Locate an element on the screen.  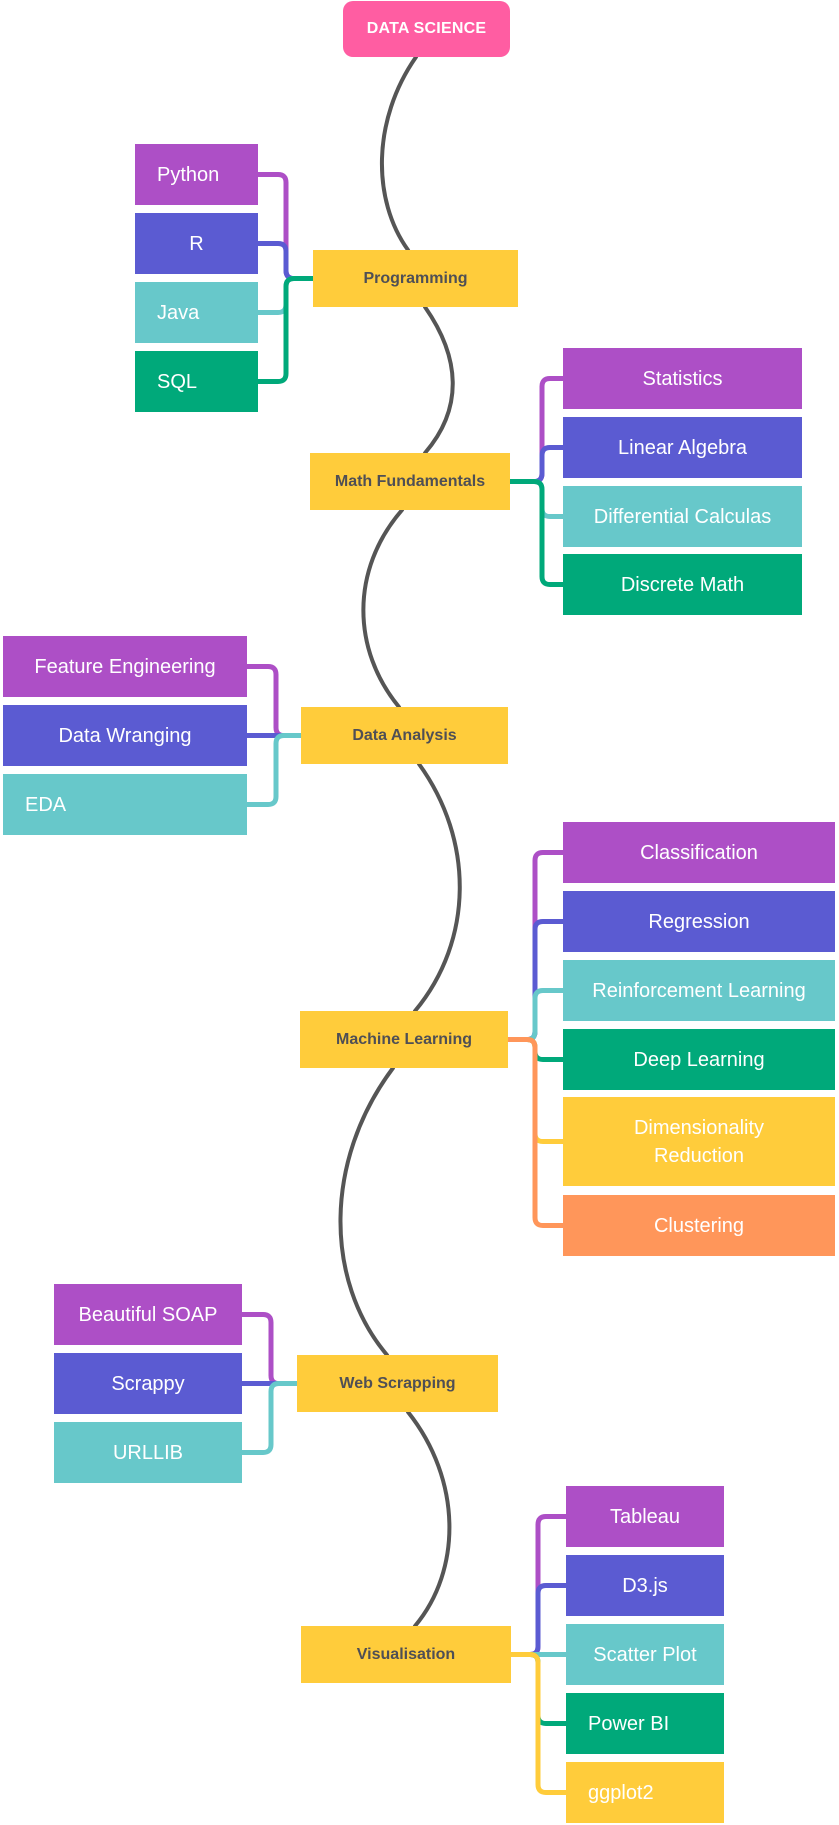
root-node-data-science: DATA SCIENCE is located at coordinates (426, 29).